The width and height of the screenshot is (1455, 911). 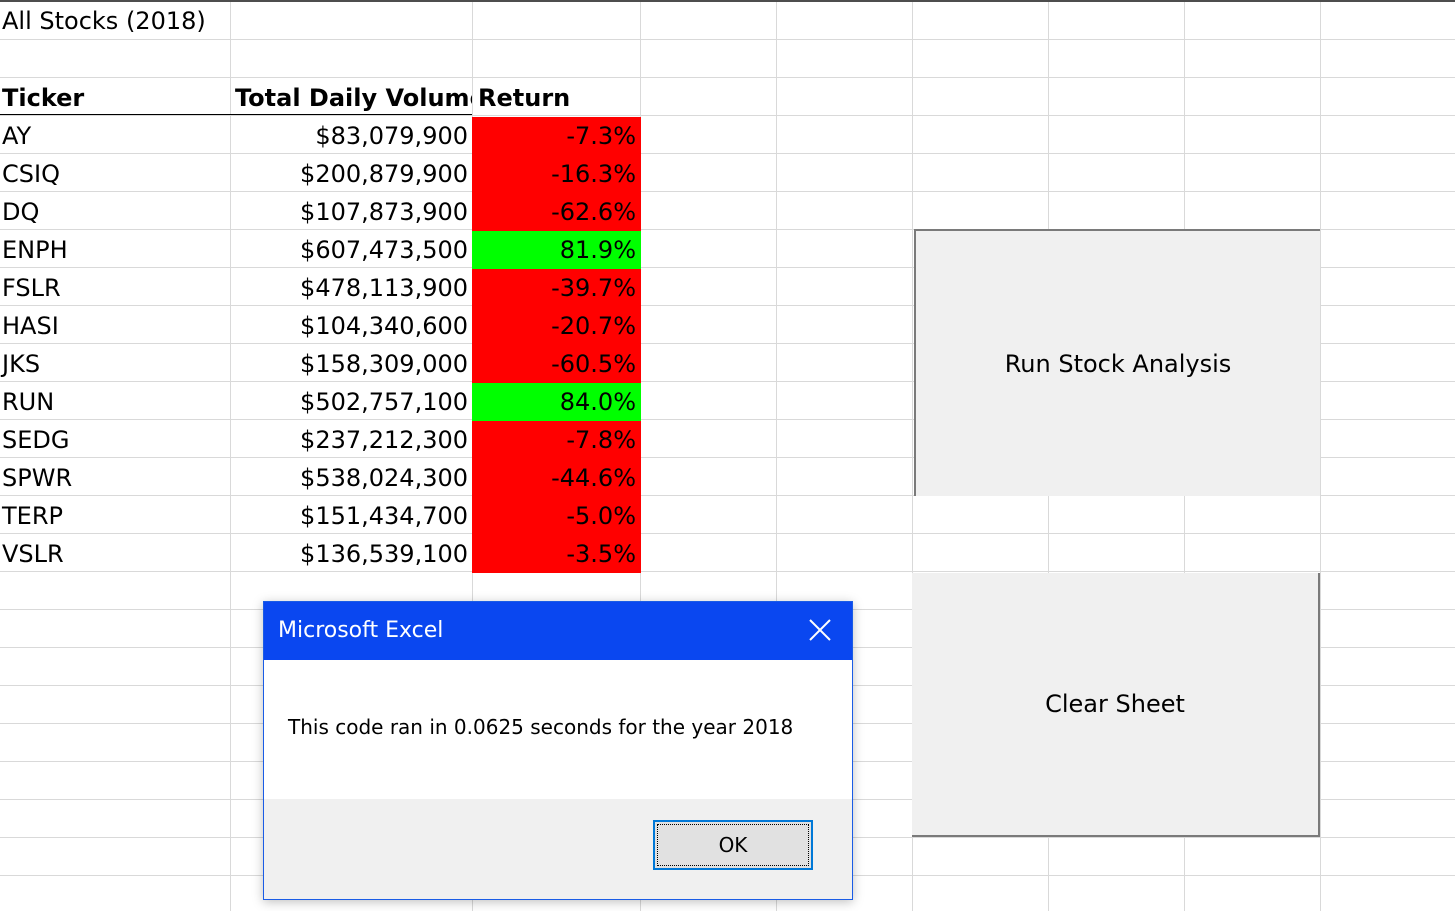 I want to click on ok-button: OK, so click(x=733, y=845).